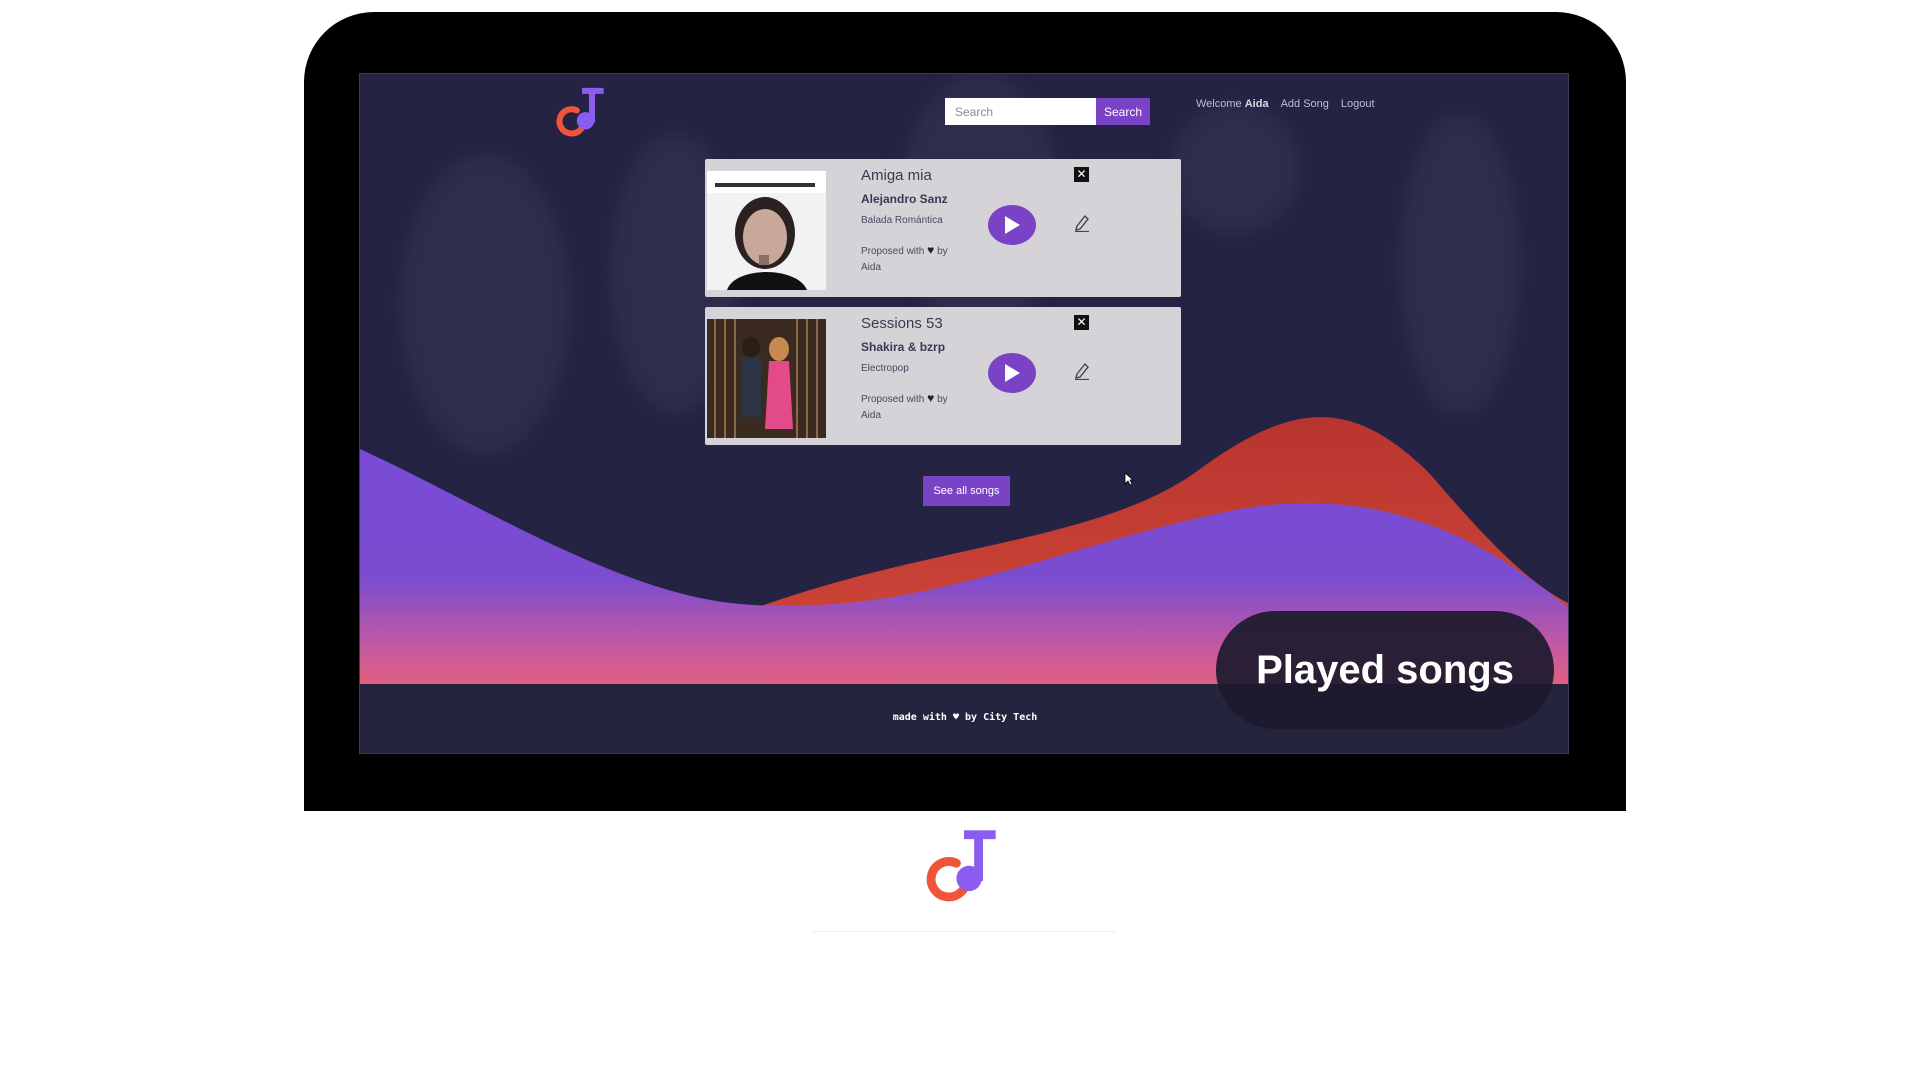 This screenshot has height=1080, width=1920. Describe the element at coordinates (1001, 717) in the screenshot. I see `footer-suffix: by City Tech` at that location.